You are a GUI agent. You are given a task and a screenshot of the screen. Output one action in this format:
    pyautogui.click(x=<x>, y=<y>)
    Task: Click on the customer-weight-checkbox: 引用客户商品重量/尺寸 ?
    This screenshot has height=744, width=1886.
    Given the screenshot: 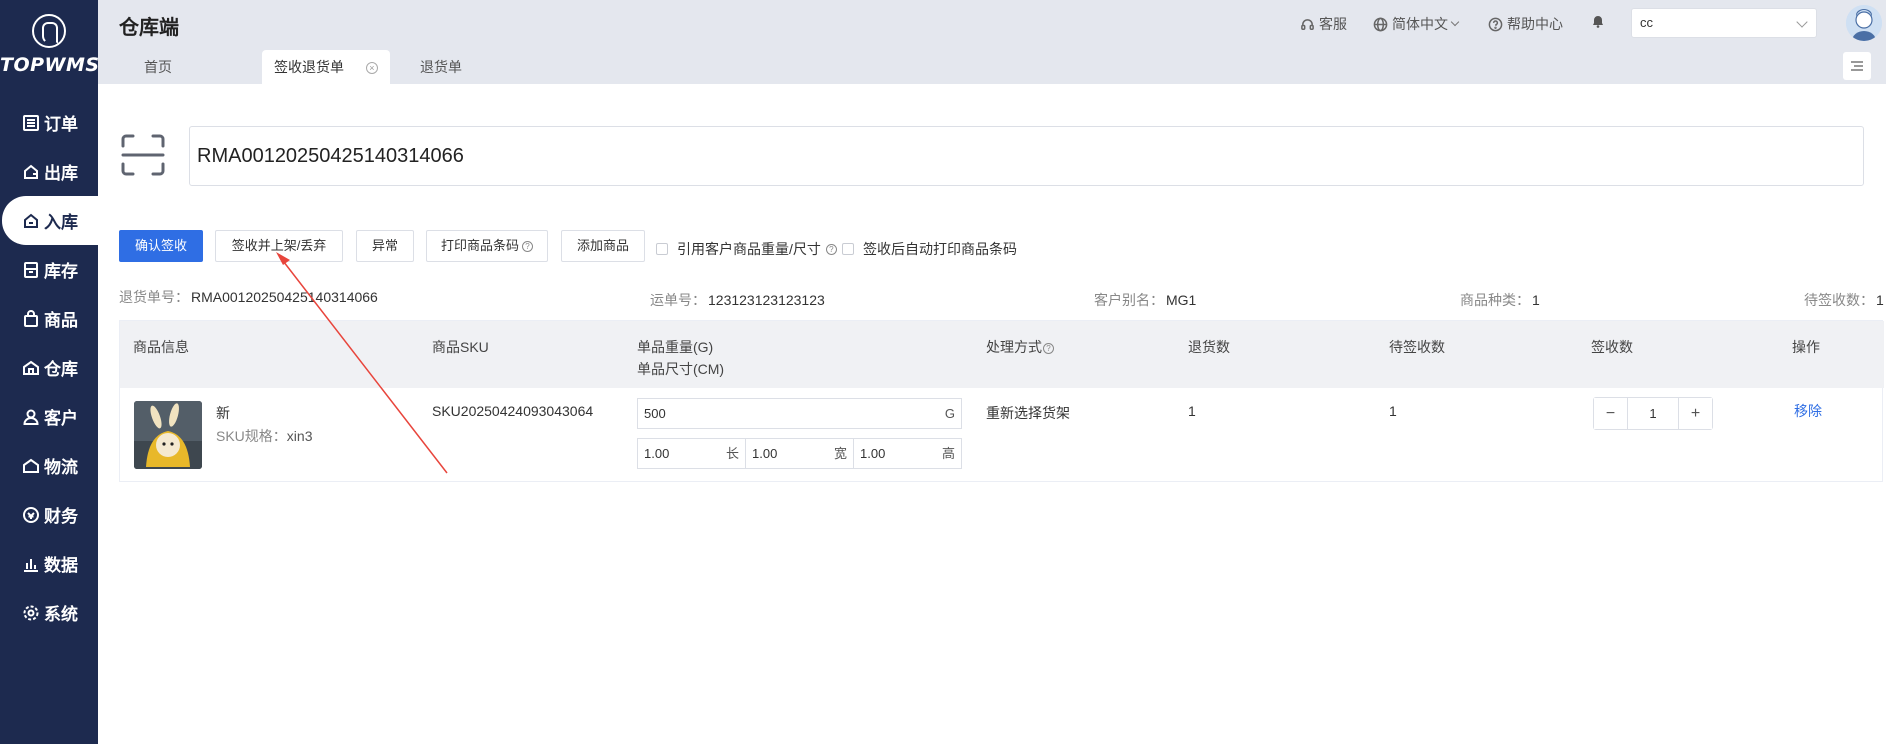 What is the action you would take?
    pyautogui.click(x=746, y=249)
    